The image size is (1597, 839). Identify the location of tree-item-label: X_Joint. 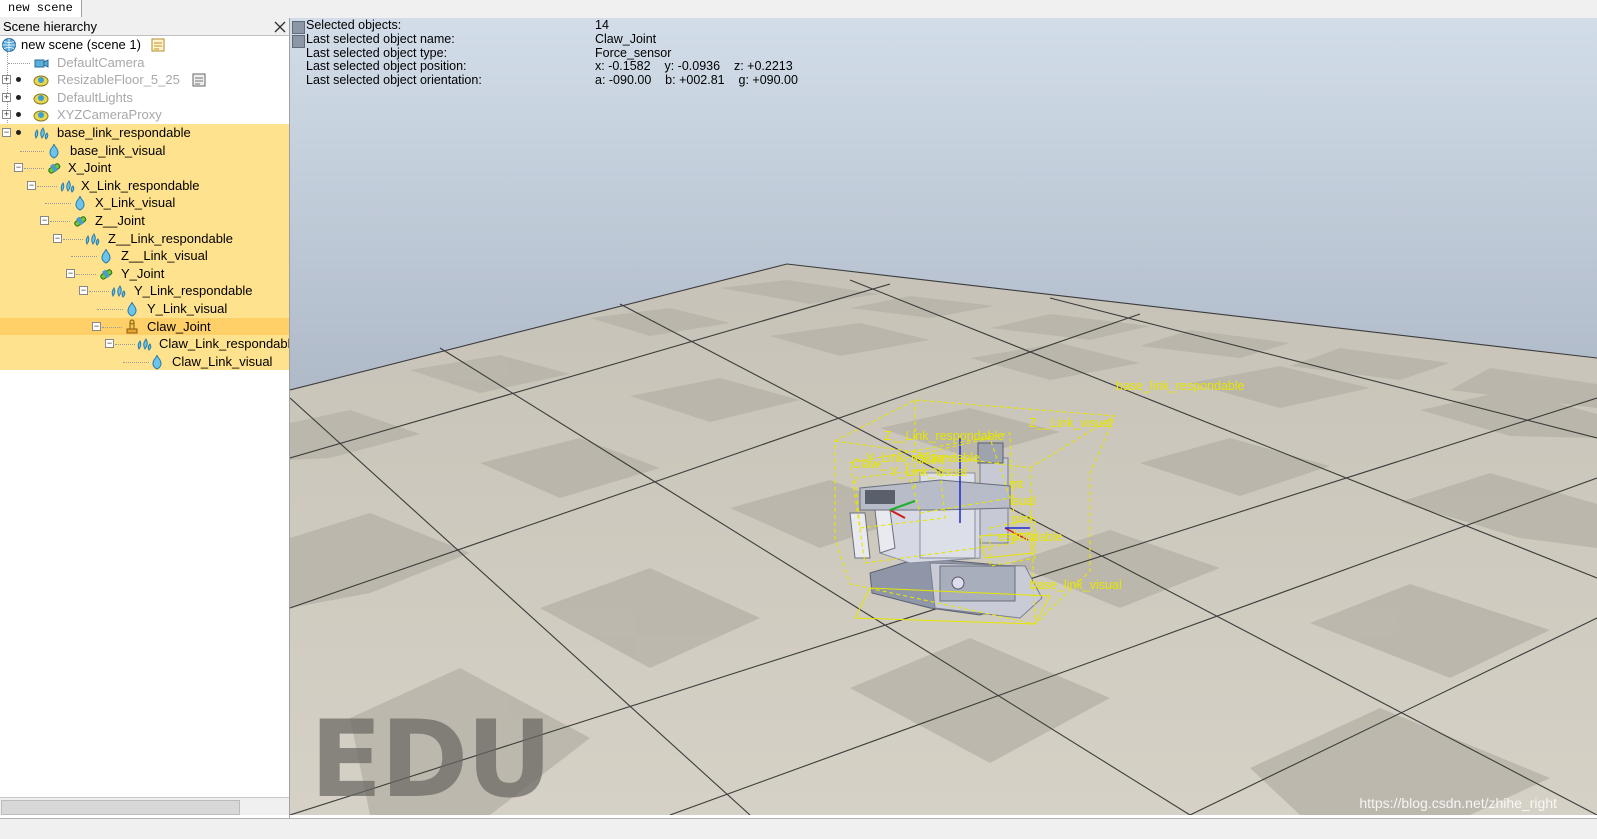
(90, 168).